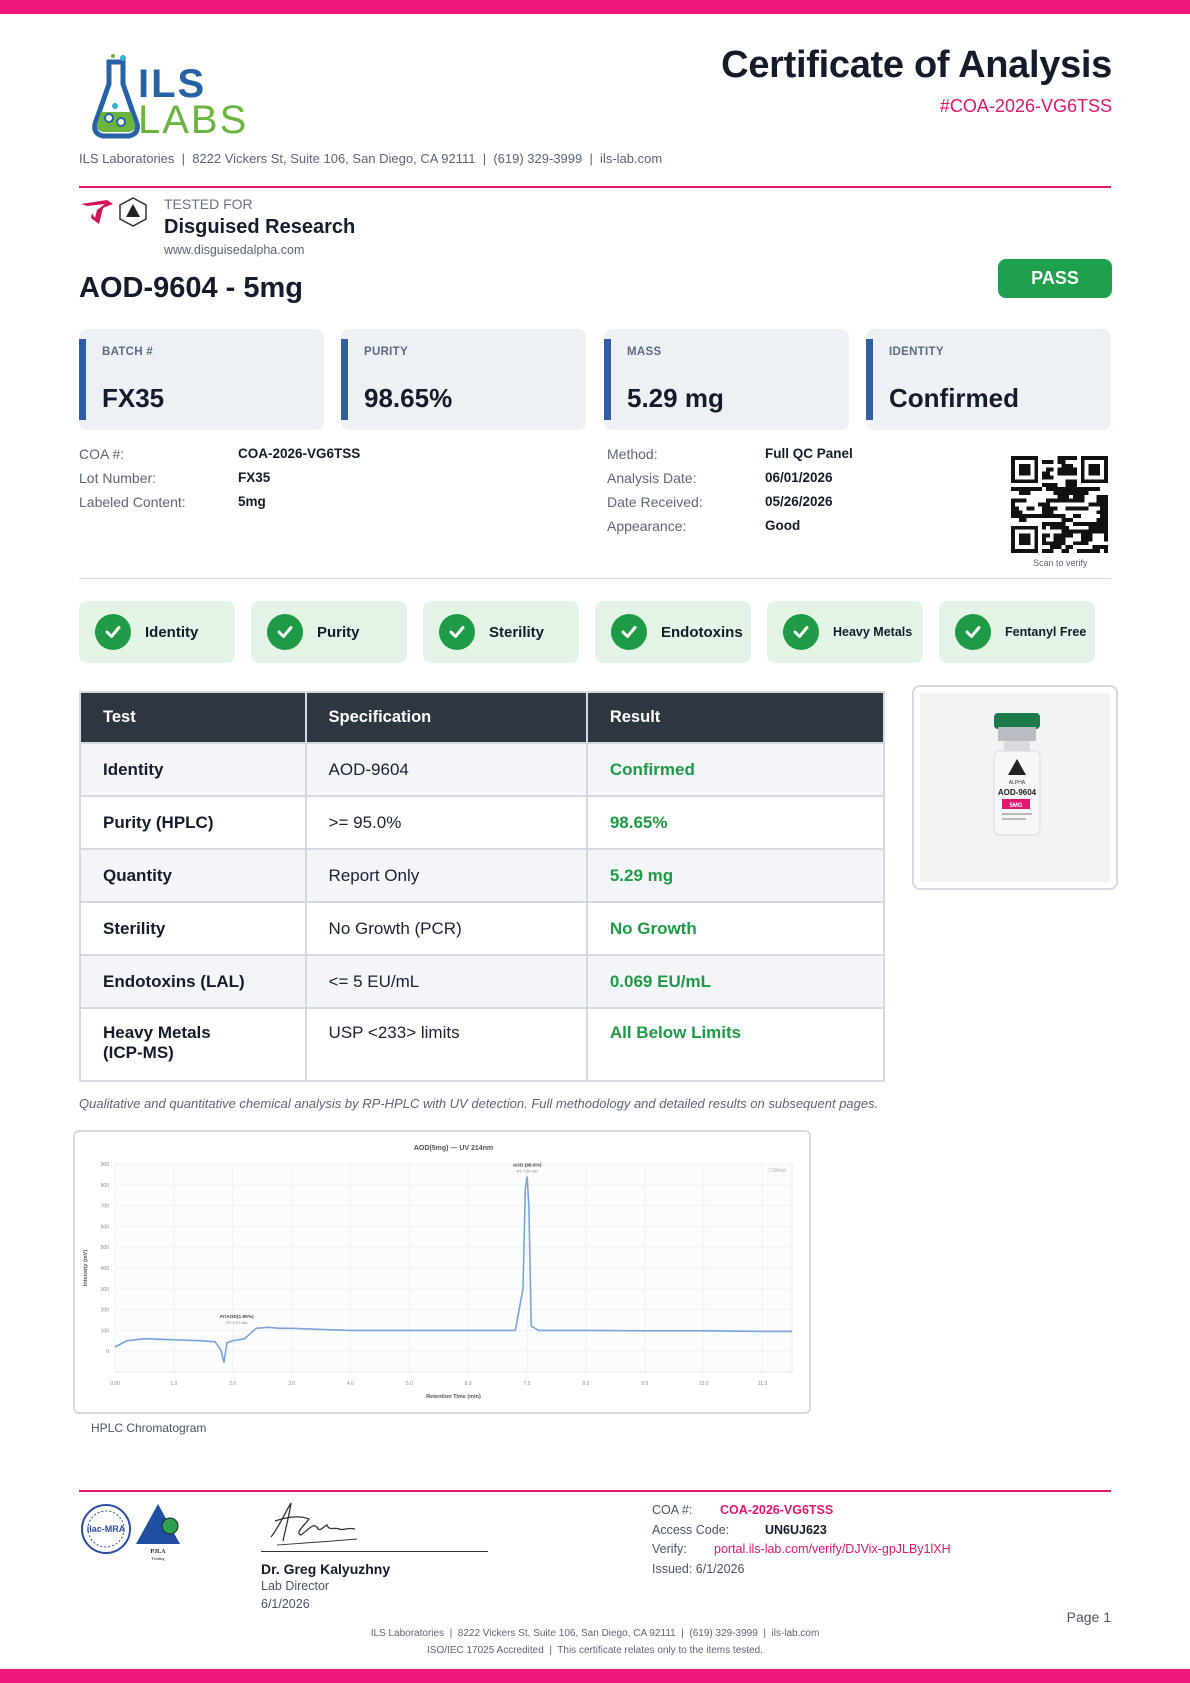 The height and width of the screenshot is (1683, 1190). I want to click on ilac-text: ilac-MRA, so click(106, 1529).